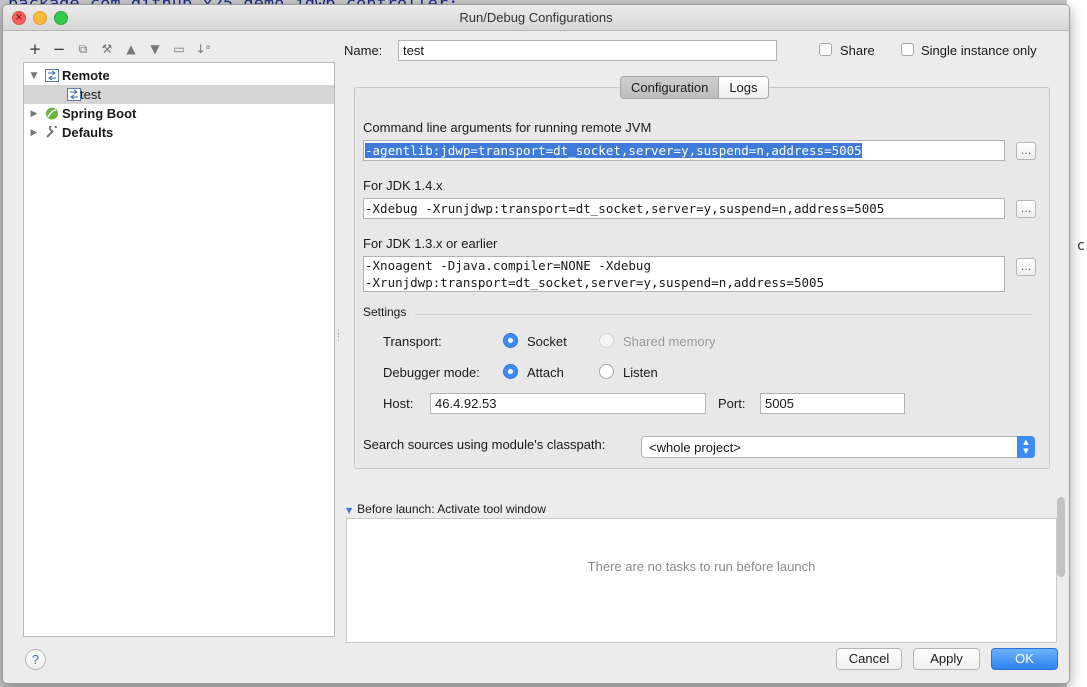 The height and width of the screenshot is (687, 1087). What do you see at coordinates (107, 49) in the screenshot?
I see `wrench-icon: ⚒` at bounding box center [107, 49].